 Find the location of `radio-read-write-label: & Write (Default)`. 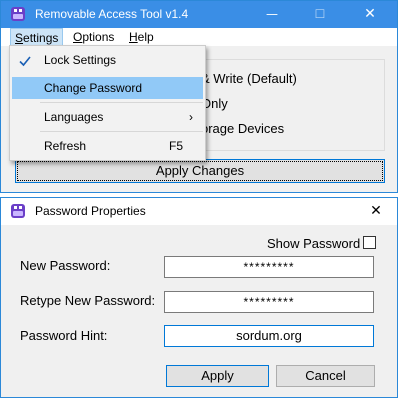

radio-read-write-label: & Write (Default) is located at coordinates (249, 78).